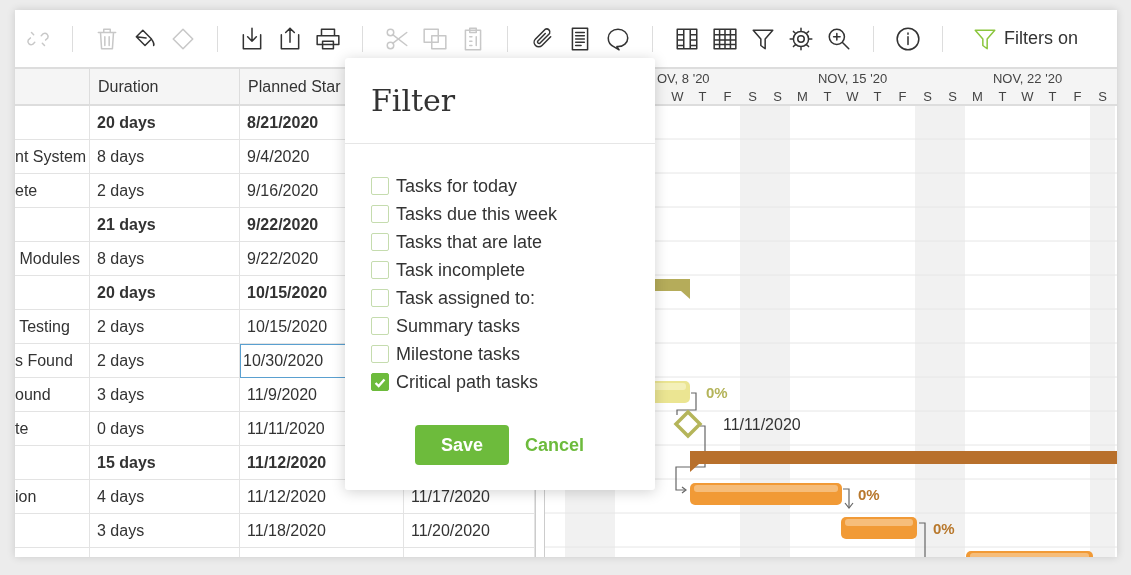 This screenshot has height=575, width=1131. What do you see at coordinates (52, 259) in the screenshot?
I see `table-cell: Modules` at bounding box center [52, 259].